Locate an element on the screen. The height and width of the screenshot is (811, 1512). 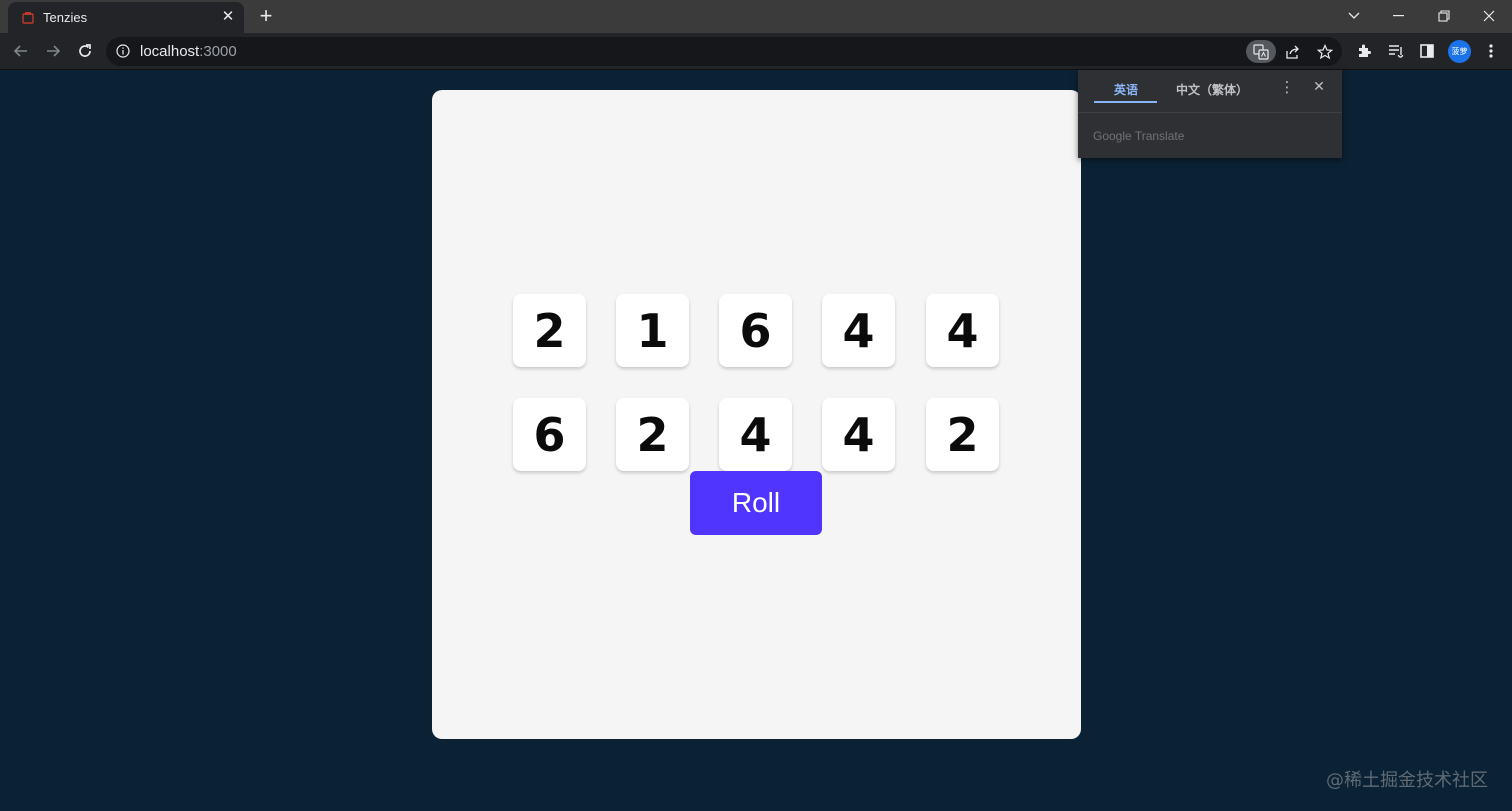
browser-tab: Tenzies ✕ is located at coordinates (126, 17).